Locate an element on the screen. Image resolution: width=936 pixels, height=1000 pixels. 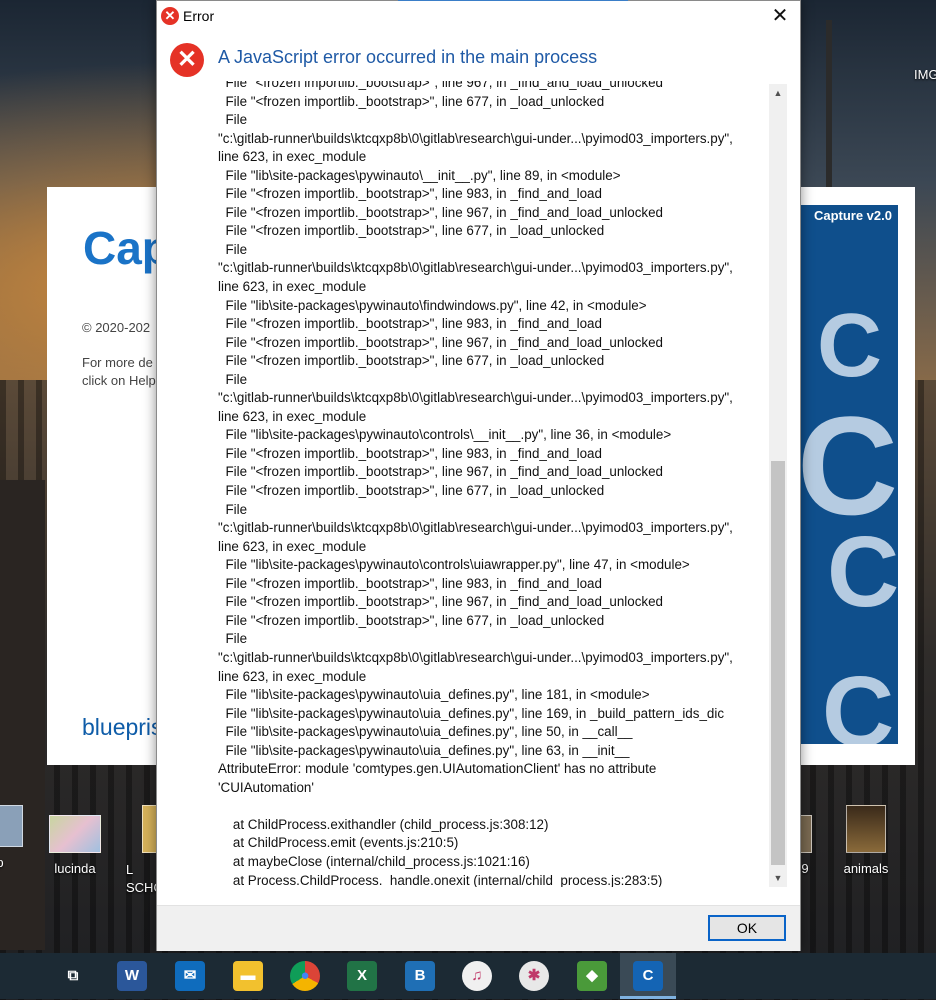
desktop-icon-label: L SCHO is located at coordinates (141, 878).